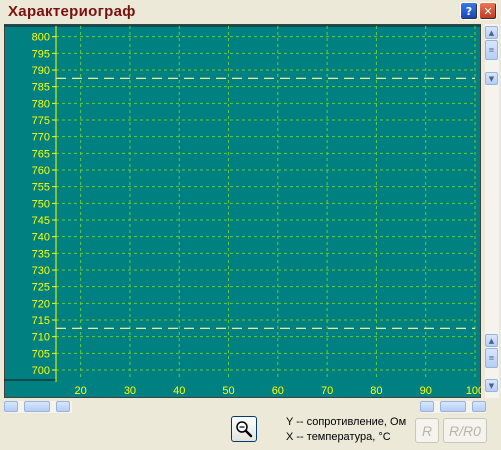  Describe the element at coordinates (72, 11) in the screenshot. I see `window-title: Характериограф` at that location.